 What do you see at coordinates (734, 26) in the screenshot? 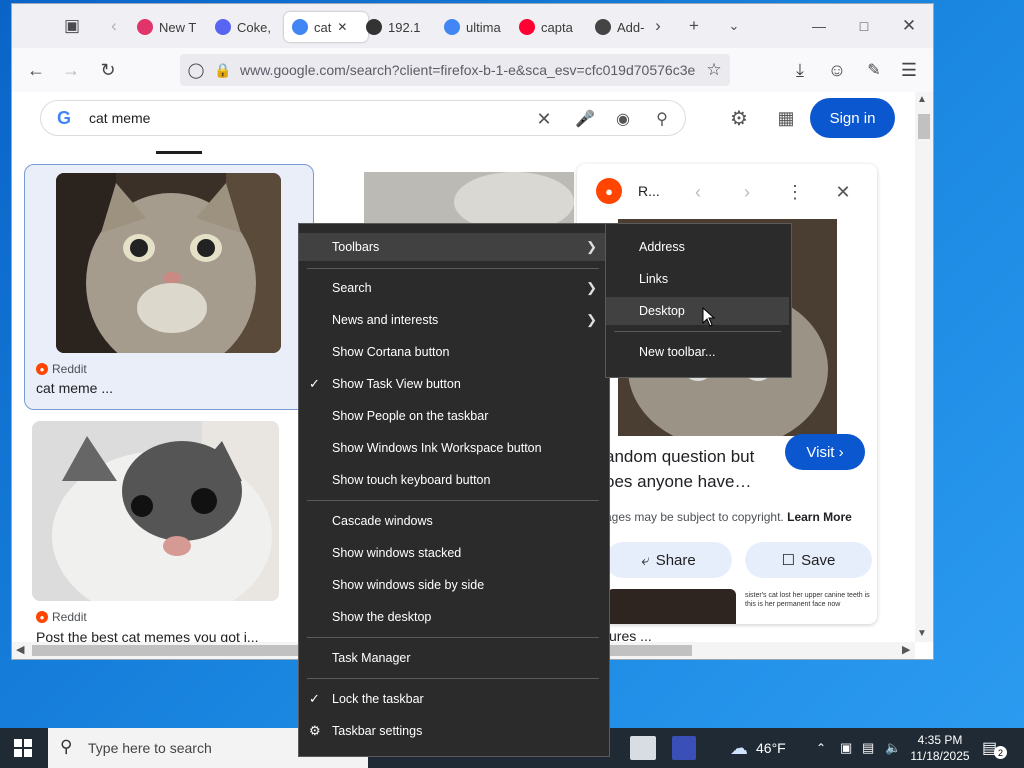
I see `list-tabs-icon: ⌄` at bounding box center [734, 26].